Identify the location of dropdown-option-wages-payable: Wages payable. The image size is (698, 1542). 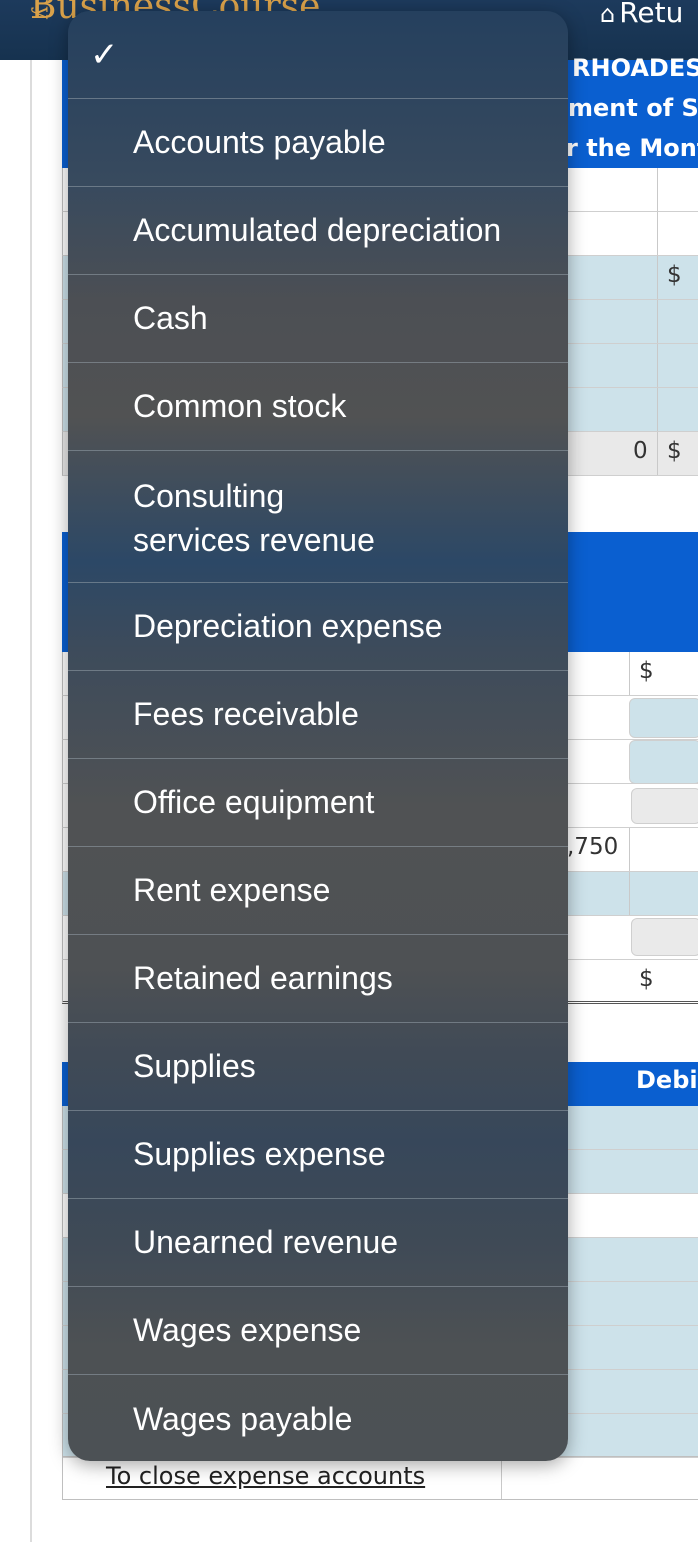
(318, 1418).